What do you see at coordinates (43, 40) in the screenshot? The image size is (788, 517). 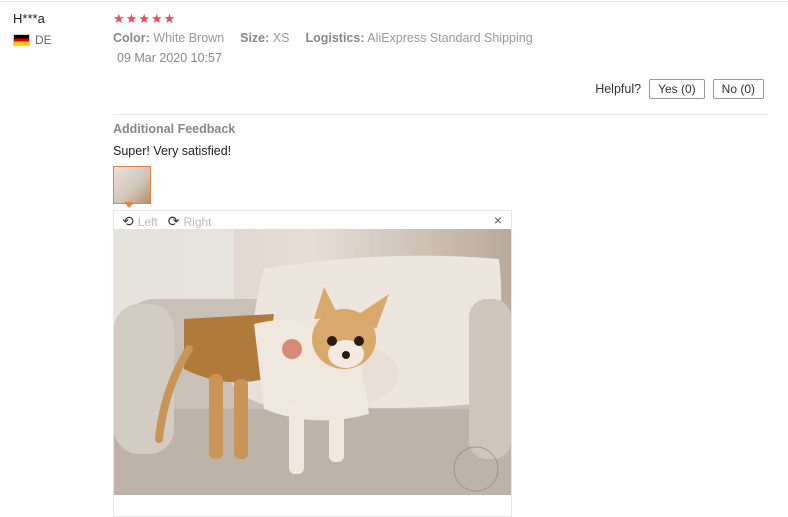 I see `country-code: DE` at bounding box center [43, 40].